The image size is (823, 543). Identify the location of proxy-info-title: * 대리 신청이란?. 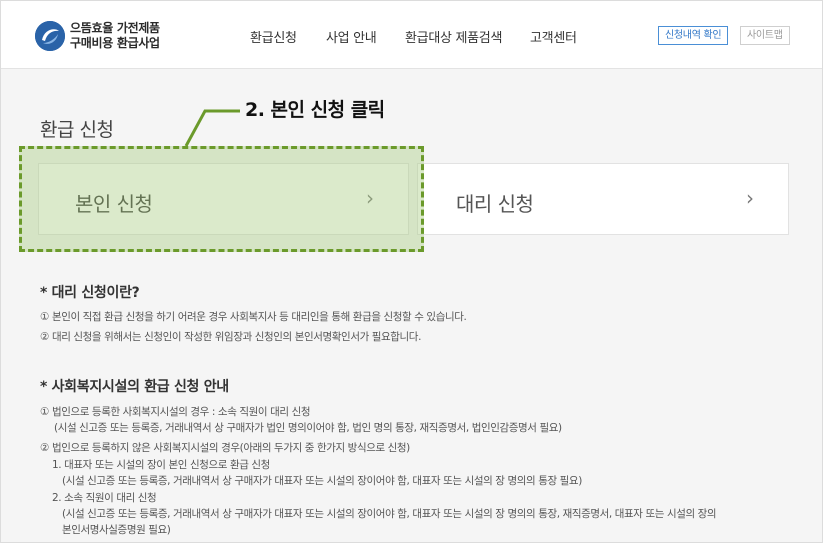
(90, 293).